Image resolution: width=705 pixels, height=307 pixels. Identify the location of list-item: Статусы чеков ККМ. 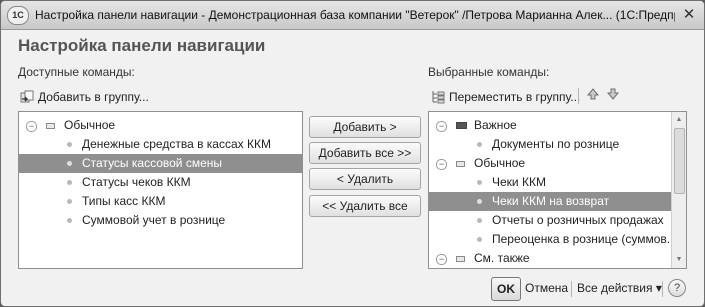
(160, 182).